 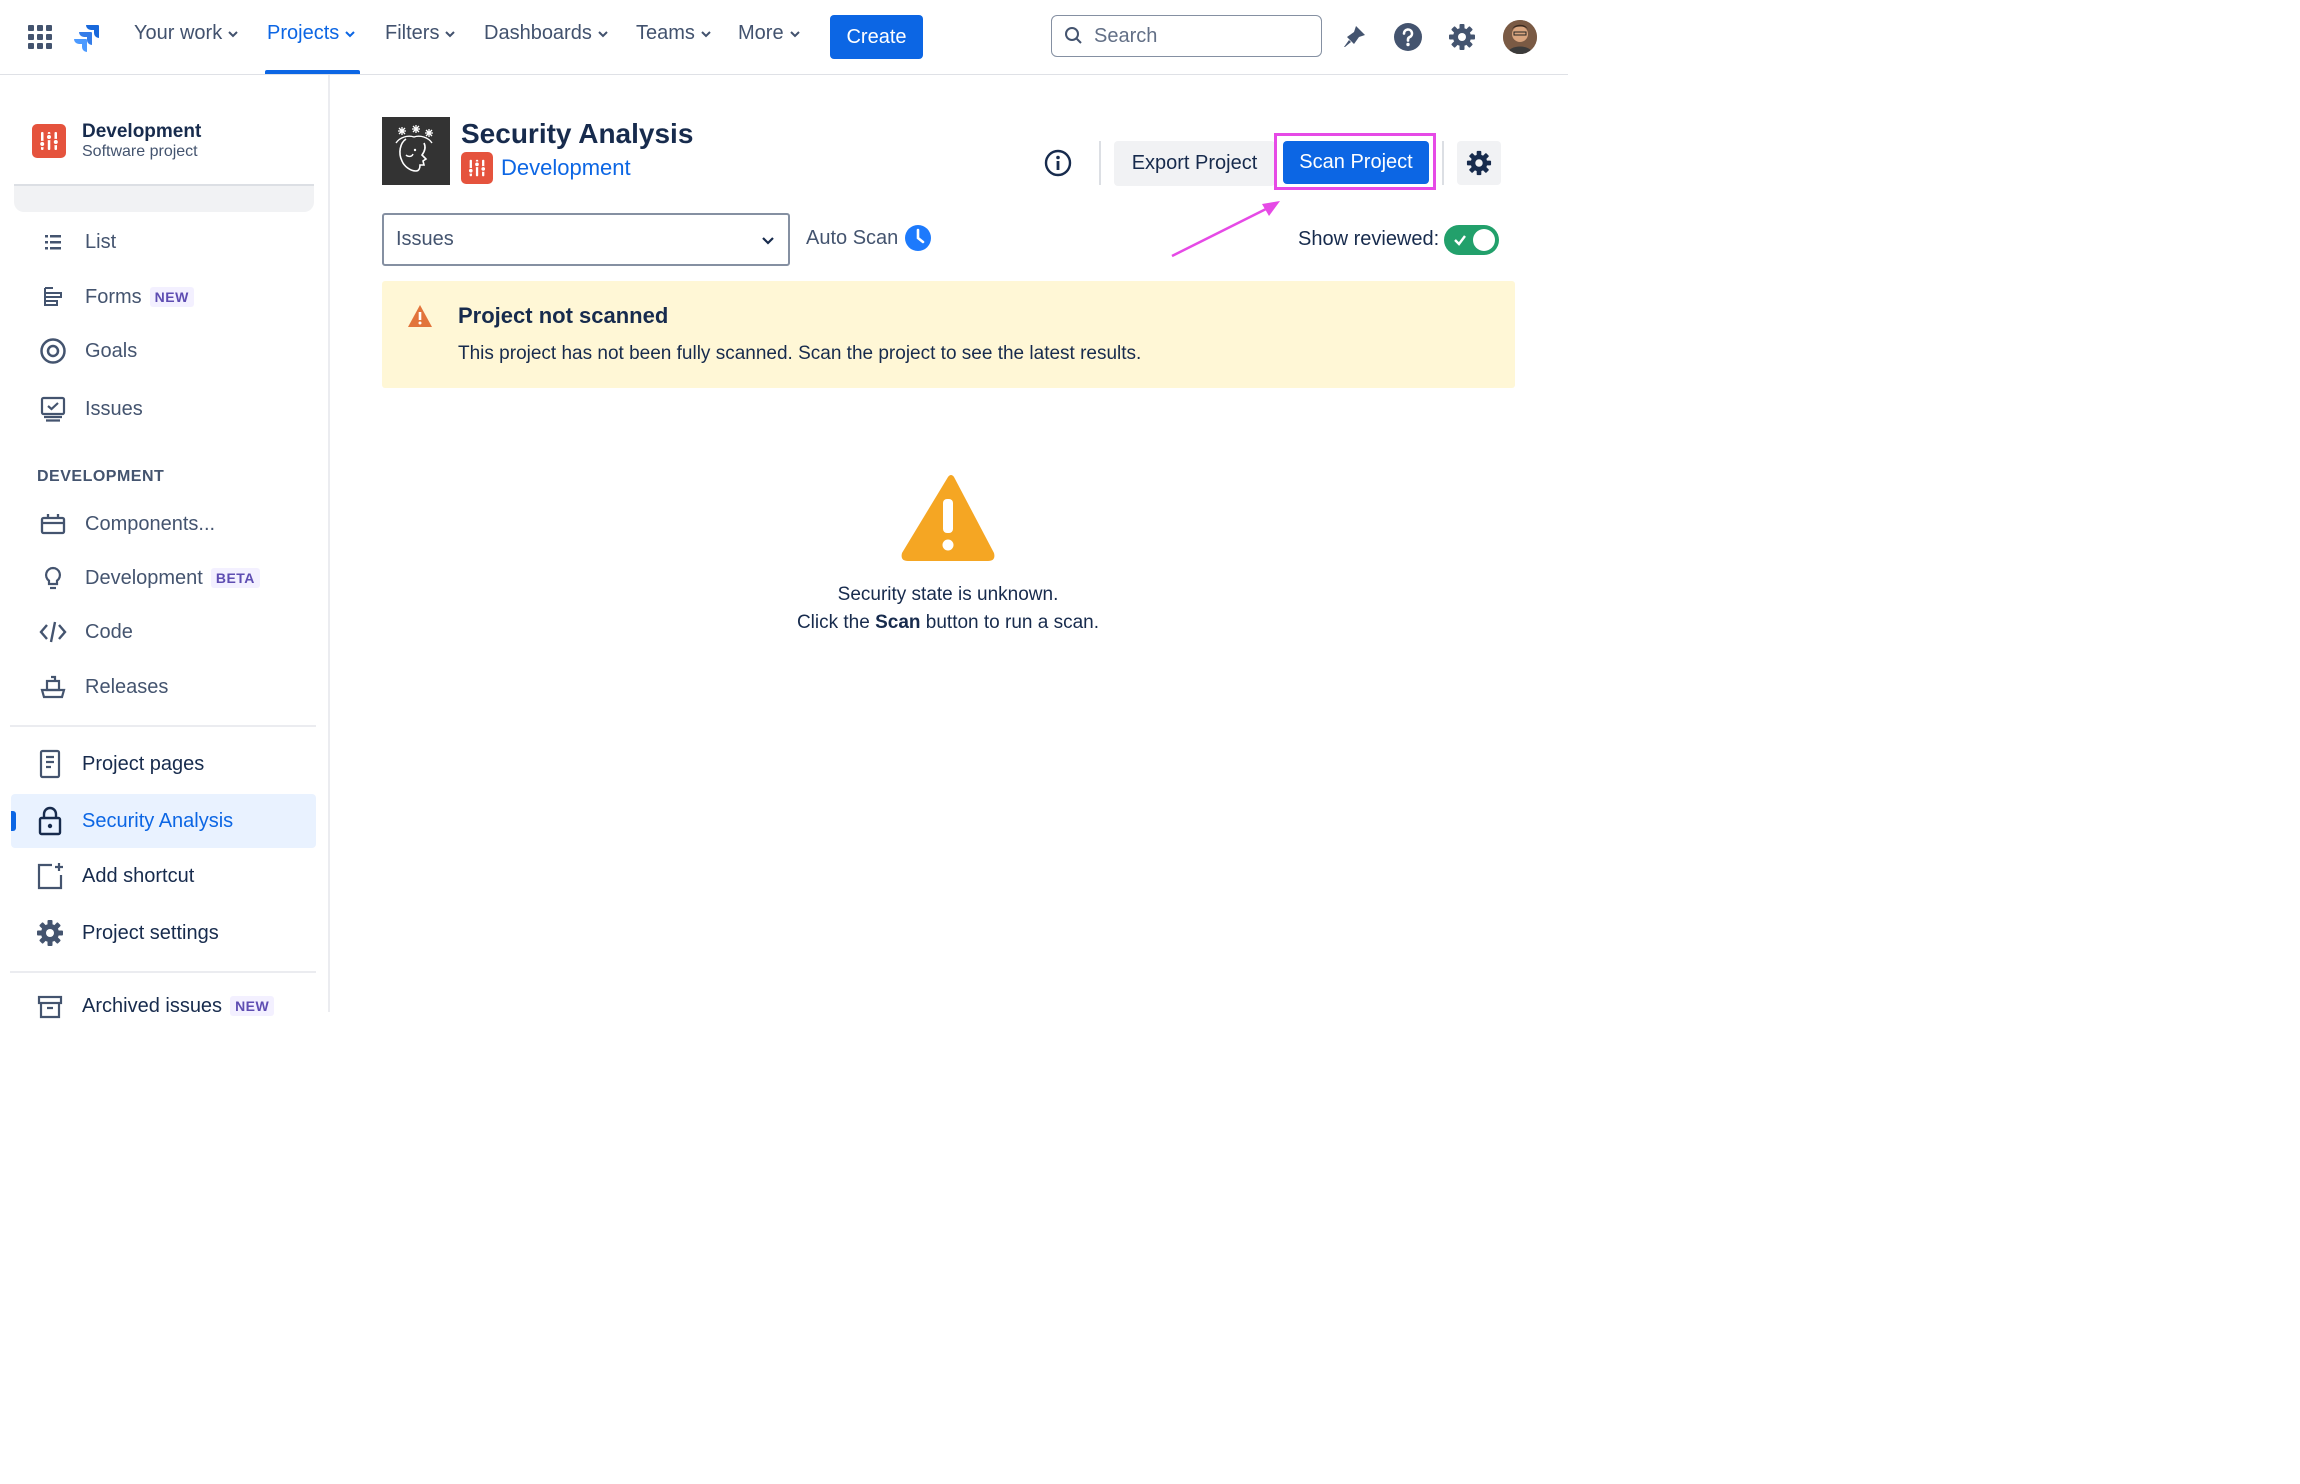 I want to click on search-input: Search, so click(x=1186, y=36).